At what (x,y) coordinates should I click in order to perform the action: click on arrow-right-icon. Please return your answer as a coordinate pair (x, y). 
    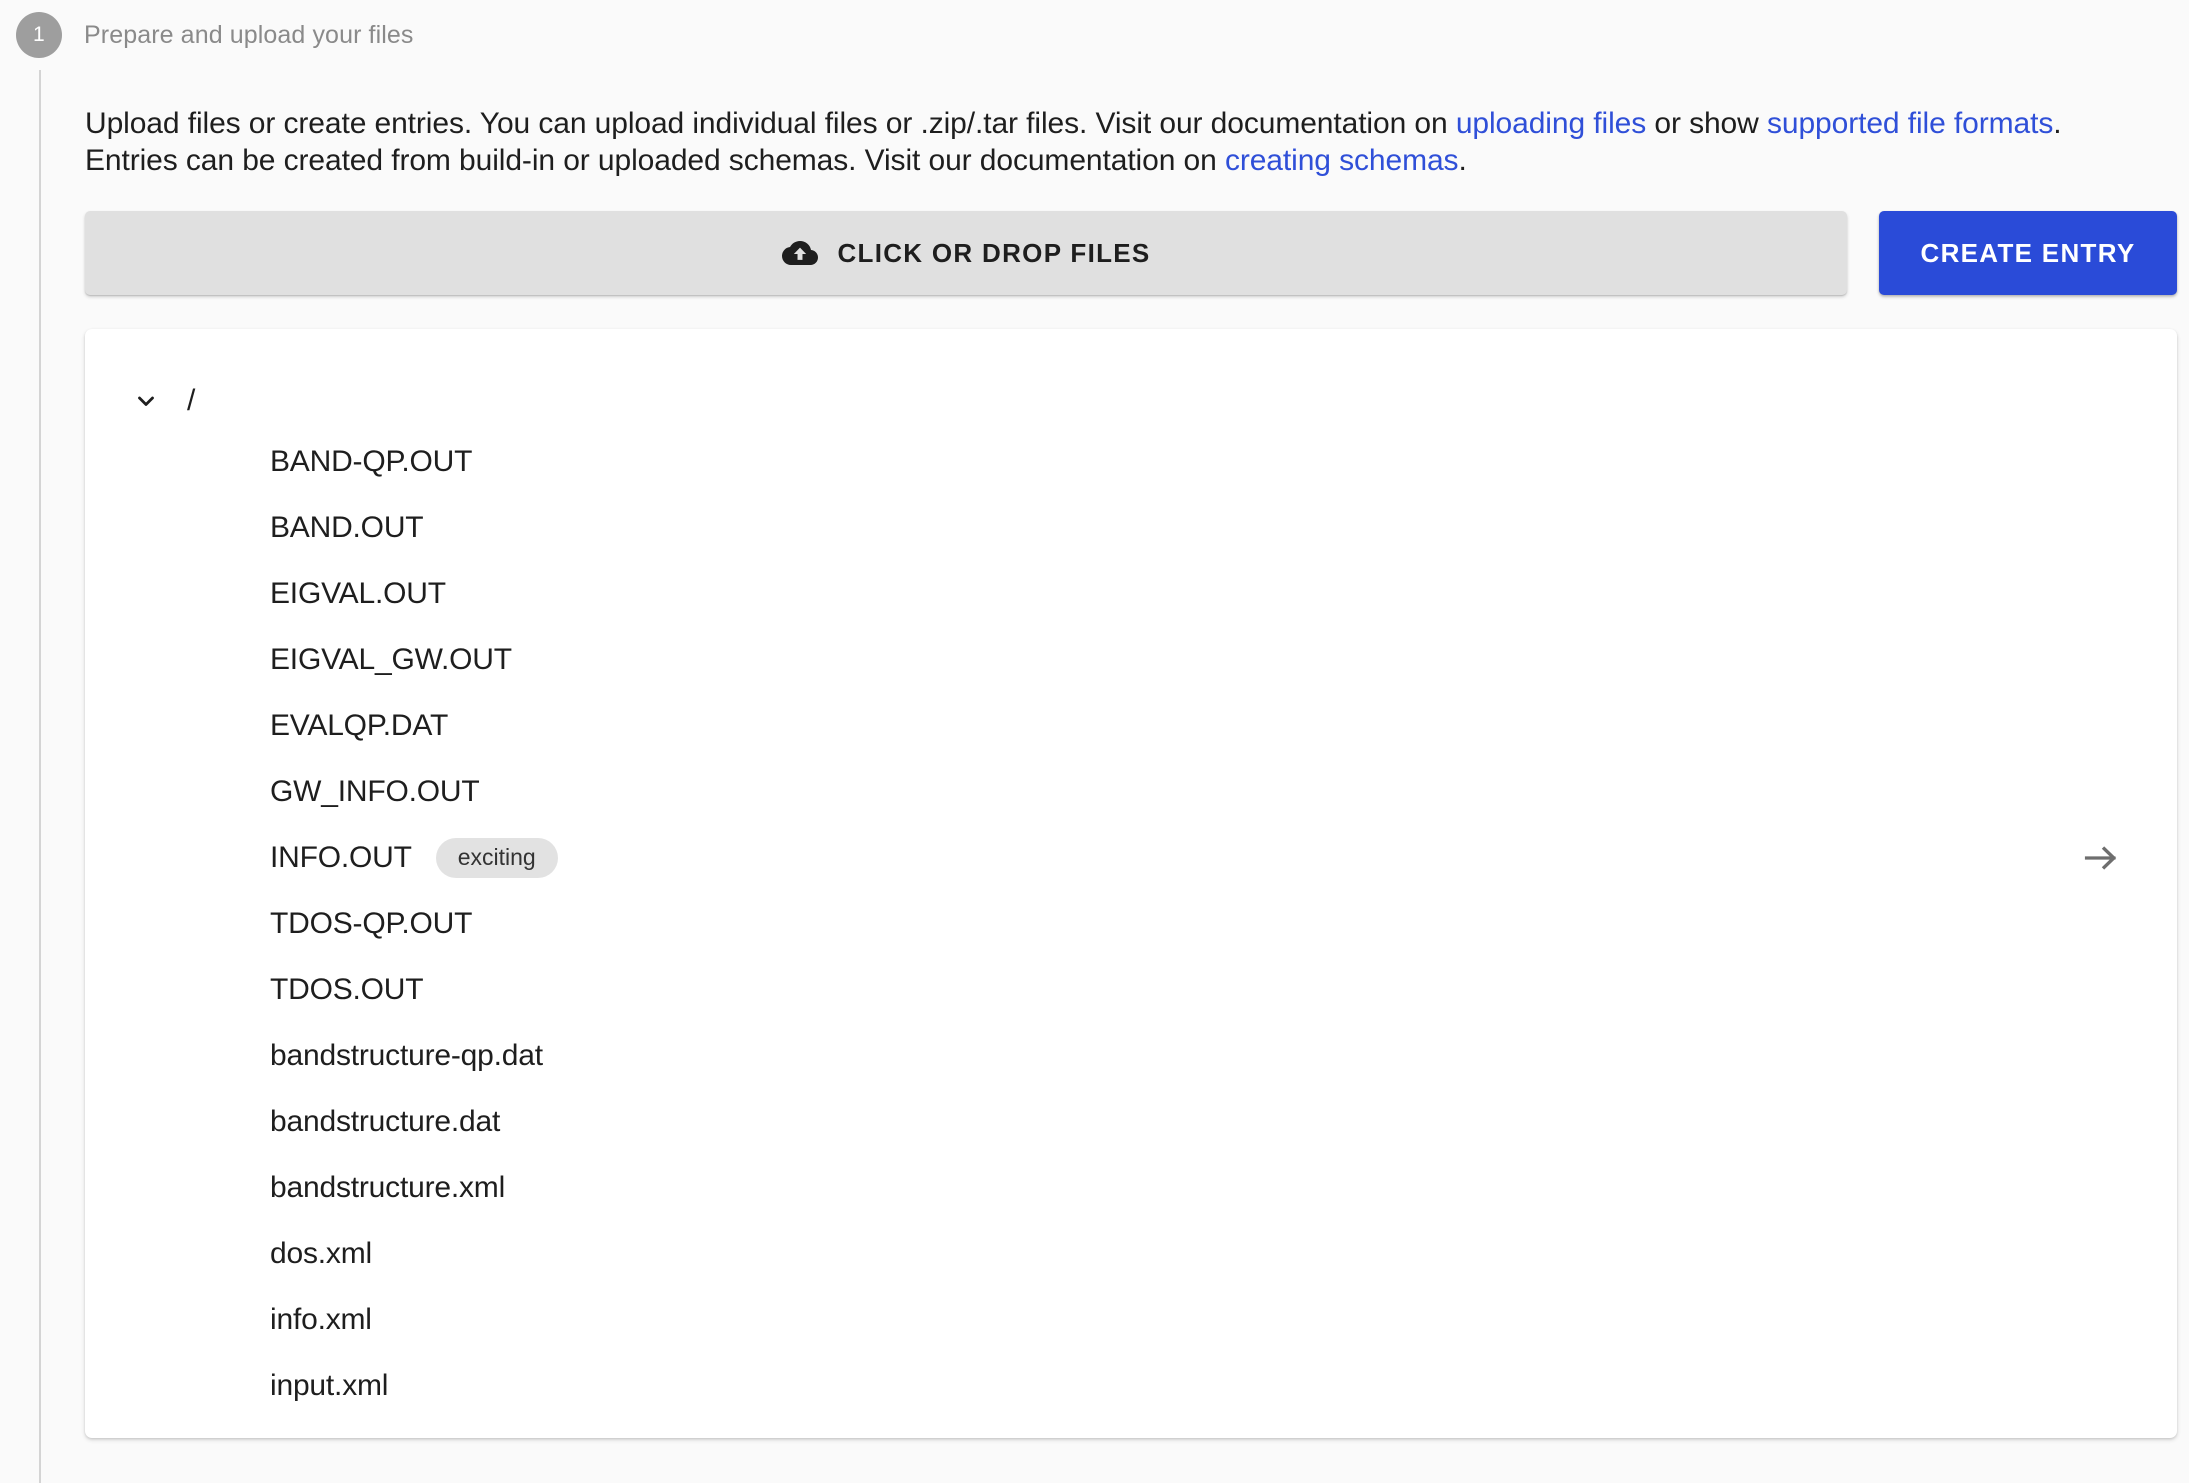
    Looking at the image, I should click on (2101, 858).